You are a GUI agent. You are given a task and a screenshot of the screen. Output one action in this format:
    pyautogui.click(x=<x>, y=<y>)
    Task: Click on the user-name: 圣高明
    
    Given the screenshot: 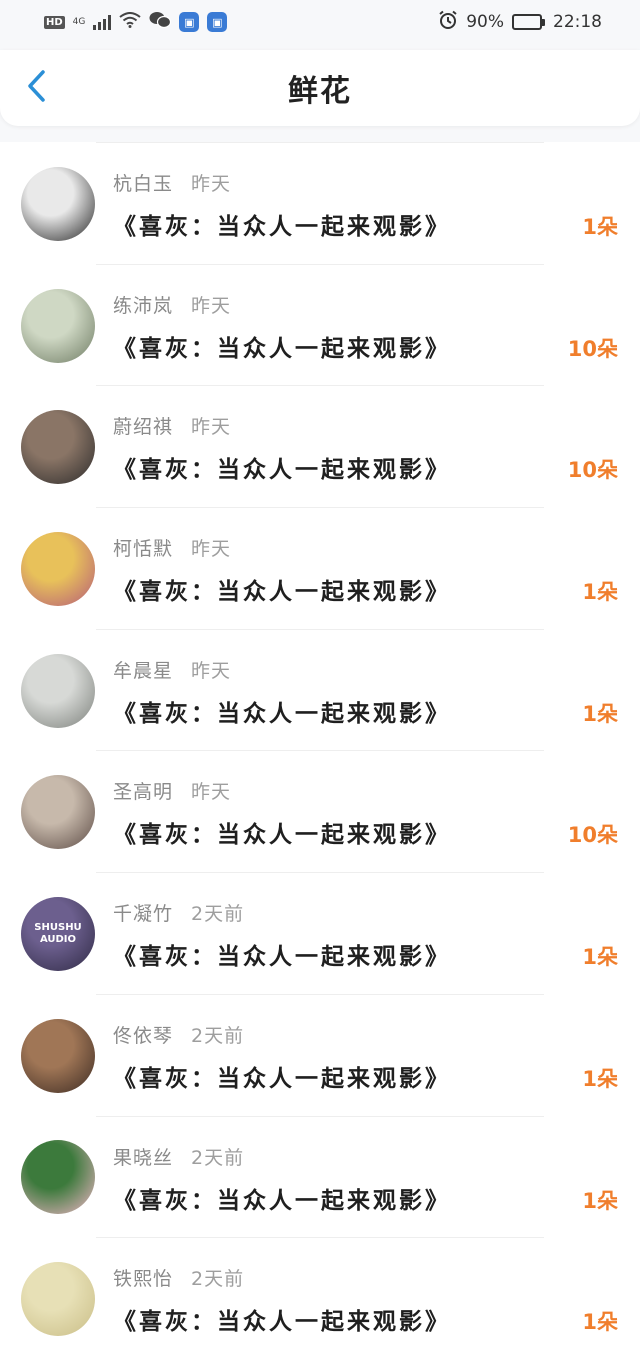 What is the action you would take?
    pyautogui.click(x=143, y=792)
    